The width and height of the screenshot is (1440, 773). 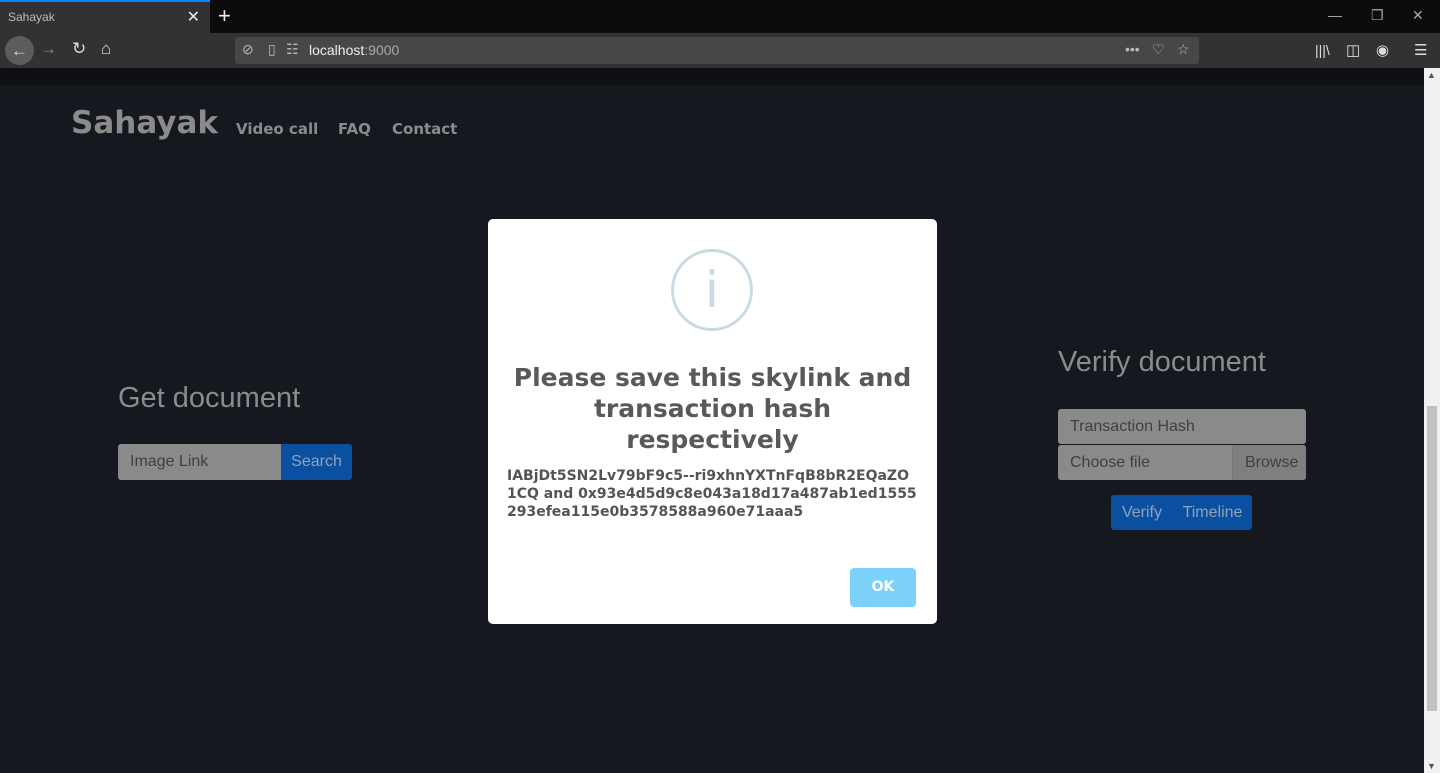 What do you see at coordinates (1132, 49) in the screenshot?
I see `more-icon: •••` at bounding box center [1132, 49].